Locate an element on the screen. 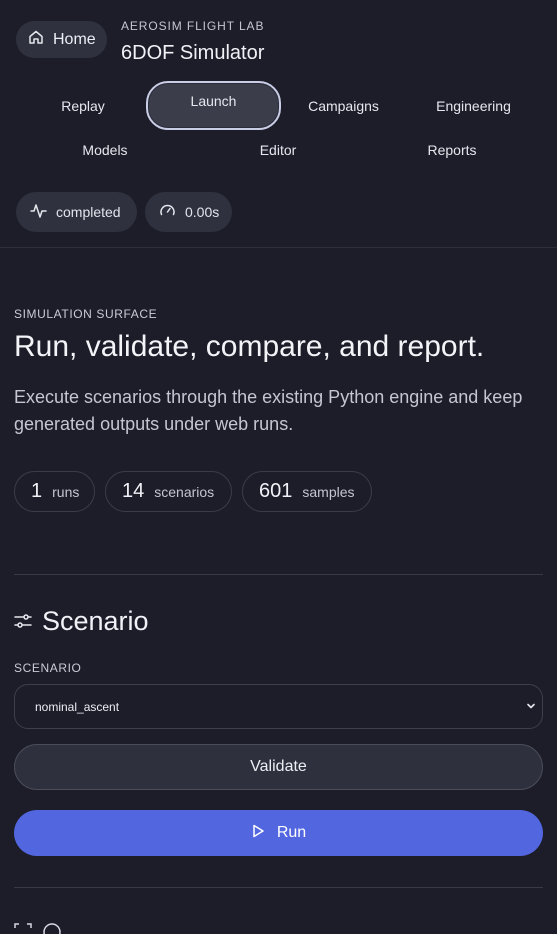  validate-button: Validate is located at coordinates (278, 767).